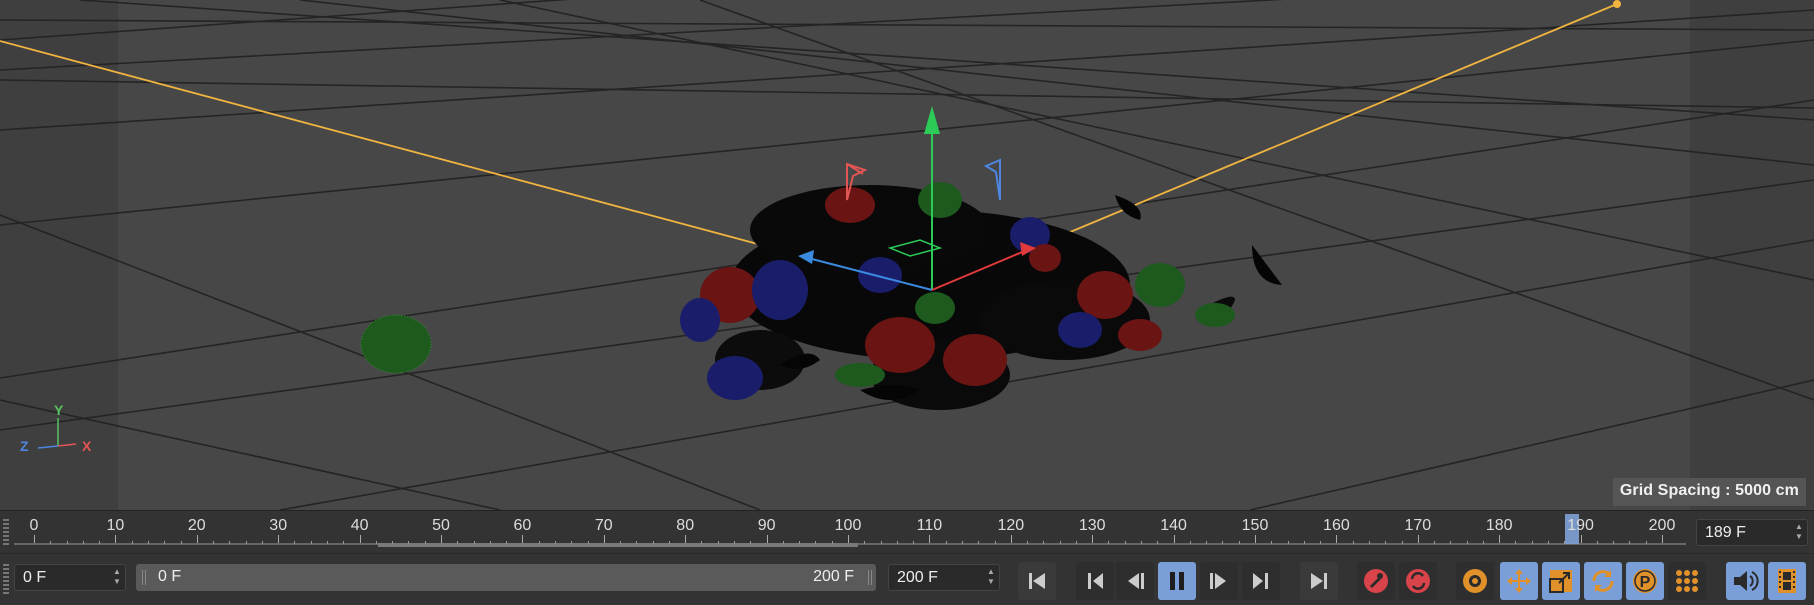  Describe the element at coordinates (1745, 581) in the screenshot. I see `sound-playback-button` at that location.